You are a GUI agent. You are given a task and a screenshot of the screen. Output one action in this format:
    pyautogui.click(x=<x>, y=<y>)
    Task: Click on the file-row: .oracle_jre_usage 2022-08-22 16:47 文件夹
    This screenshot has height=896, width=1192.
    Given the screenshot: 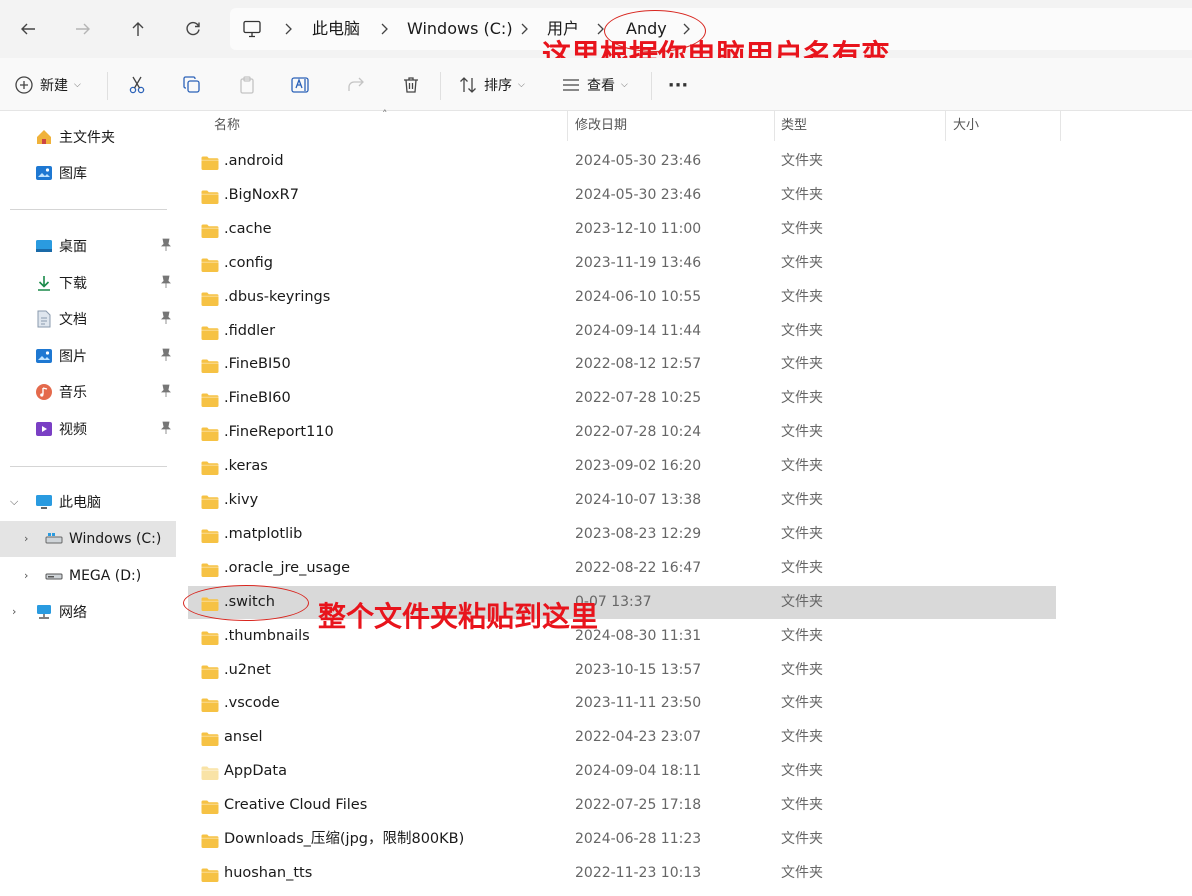 What is the action you would take?
    pyautogui.click(x=622, y=568)
    